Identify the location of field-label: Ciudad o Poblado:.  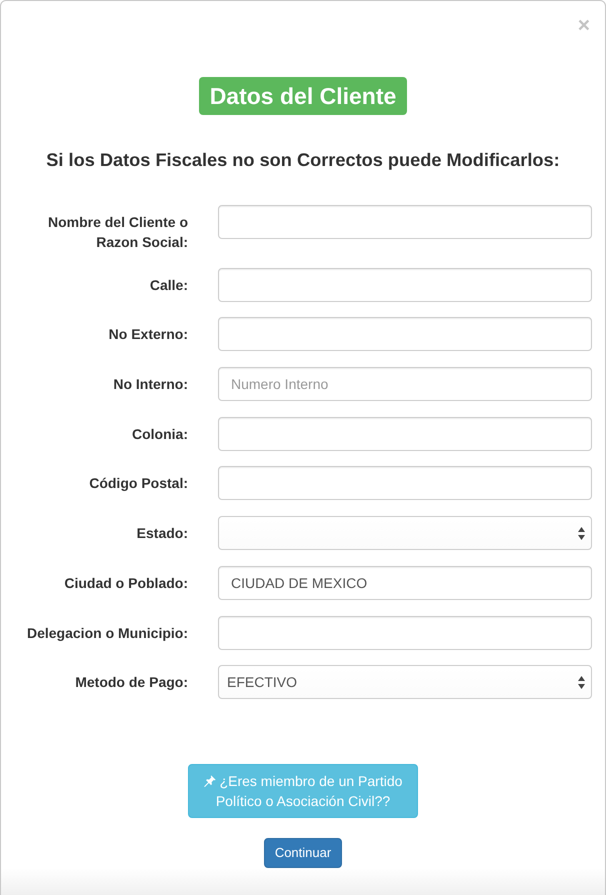
(125, 583).